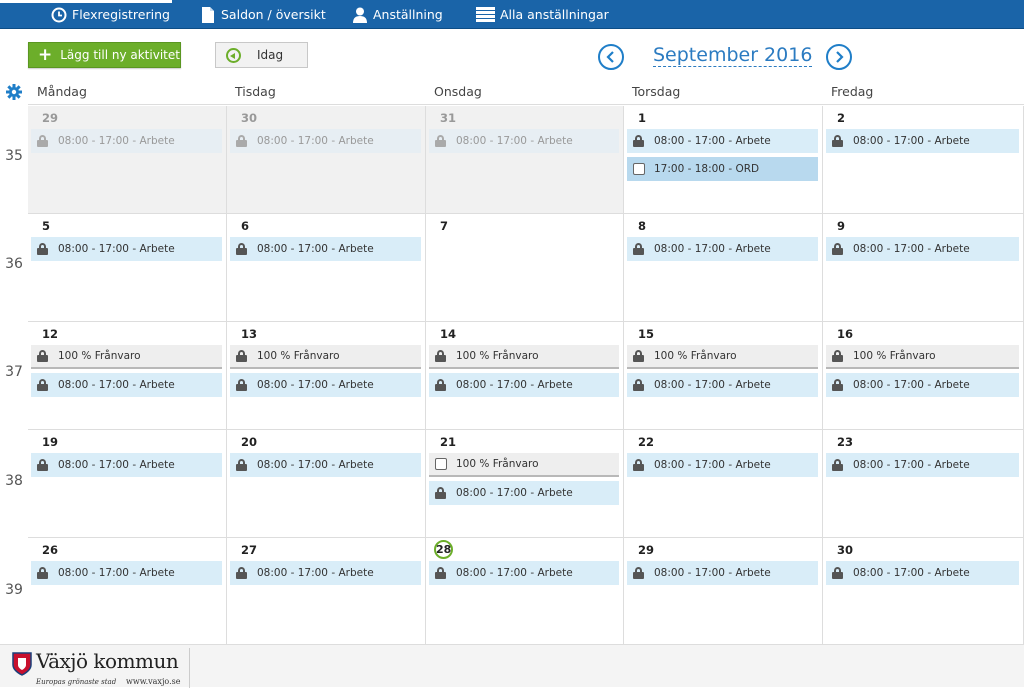  I want to click on day-number: 6, so click(245, 226).